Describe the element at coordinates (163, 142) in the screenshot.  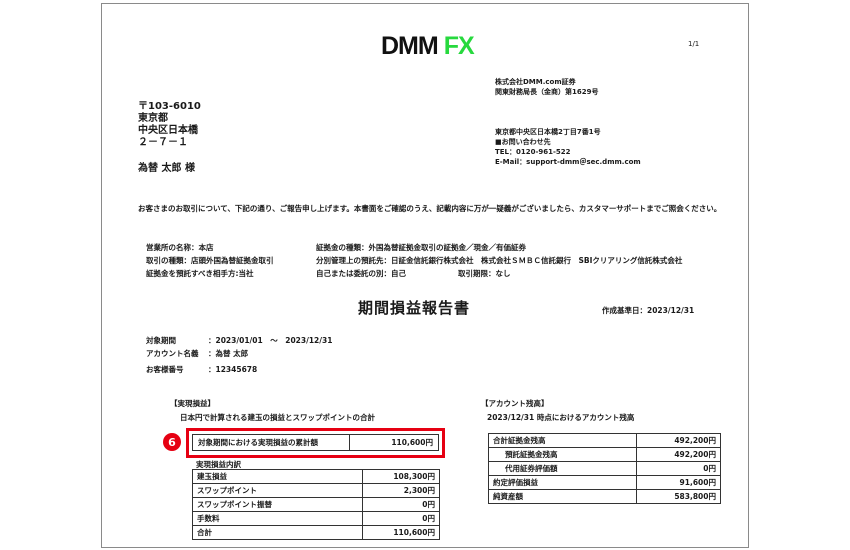
I see `block-number: ２－７－１` at that location.